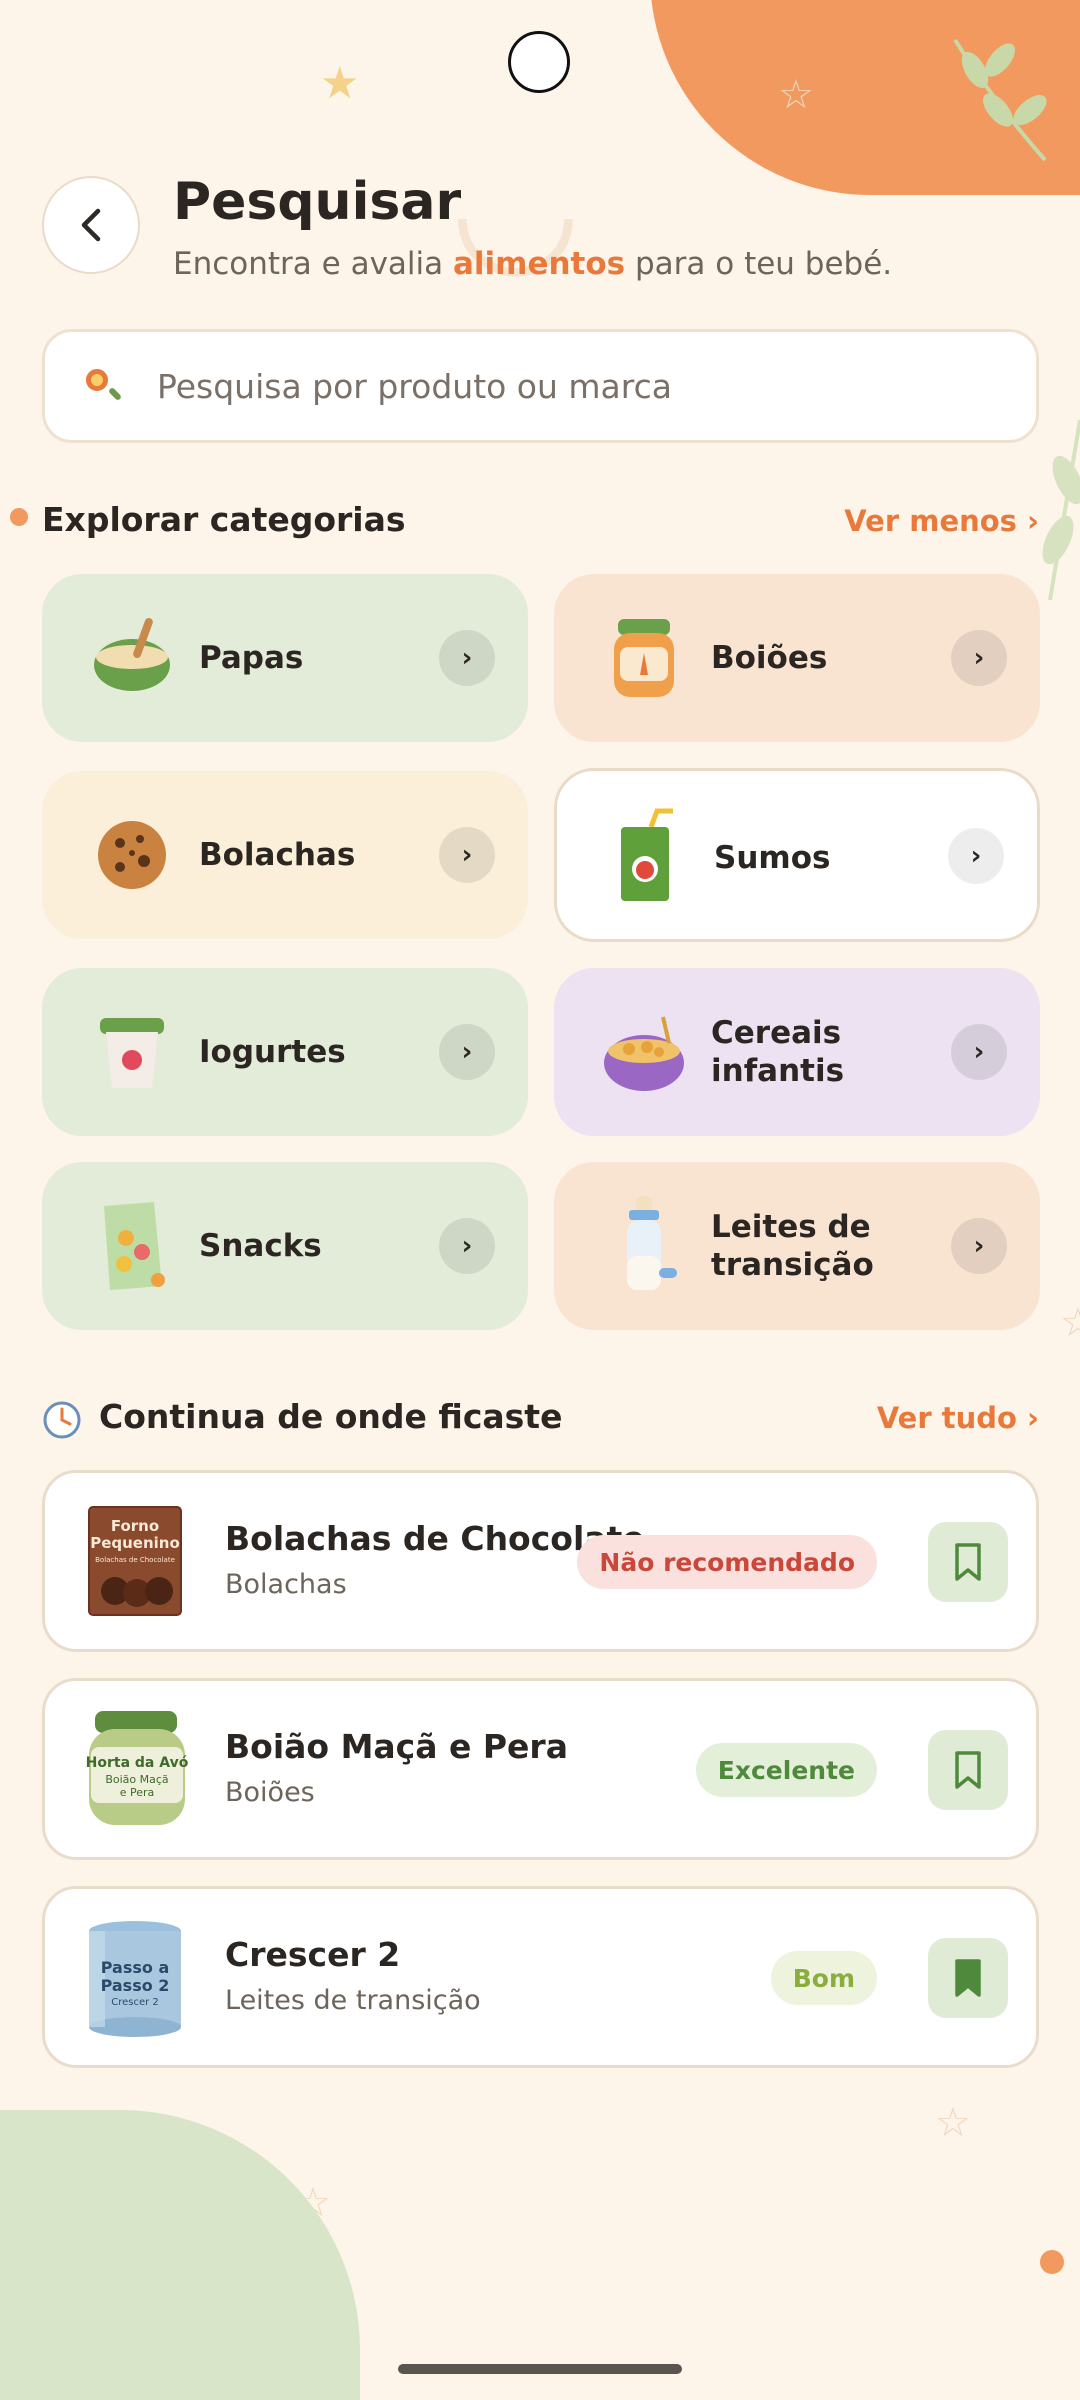 This screenshot has height=2400, width=1080. I want to click on cookie-icon, so click(132, 855).